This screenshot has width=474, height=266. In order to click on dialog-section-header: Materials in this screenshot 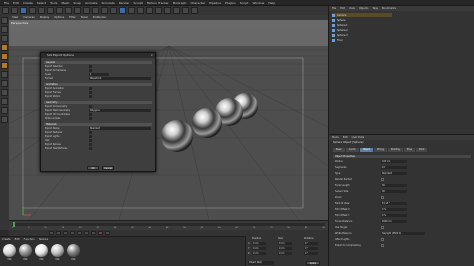, I will do `click(98, 124)`.